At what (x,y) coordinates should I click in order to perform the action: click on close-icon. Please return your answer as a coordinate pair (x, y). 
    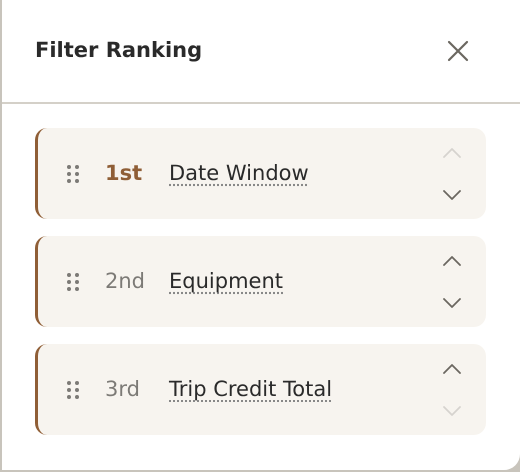
    Looking at the image, I should click on (458, 51).